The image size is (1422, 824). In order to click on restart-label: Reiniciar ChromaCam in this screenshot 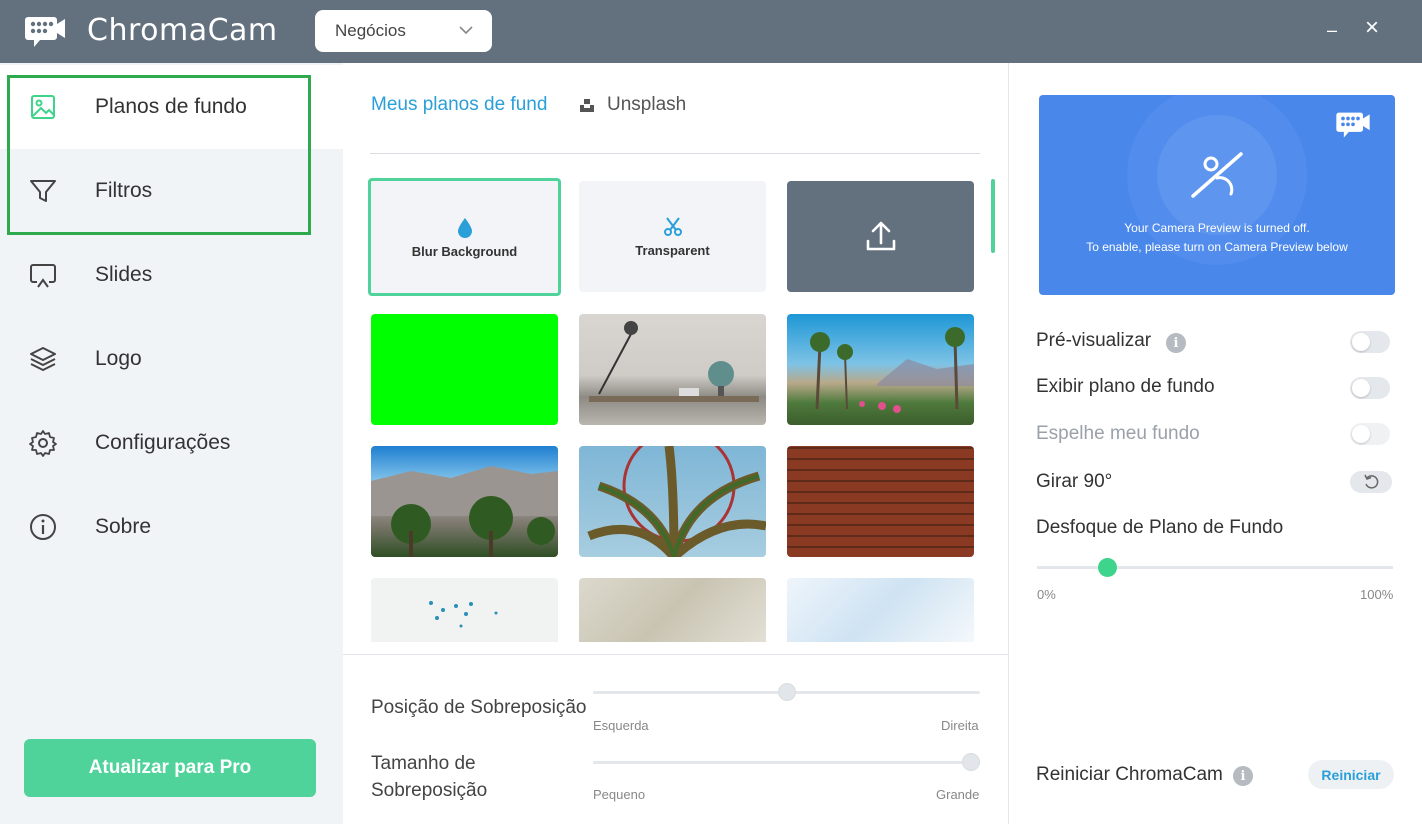, I will do `click(1129, 774)`.